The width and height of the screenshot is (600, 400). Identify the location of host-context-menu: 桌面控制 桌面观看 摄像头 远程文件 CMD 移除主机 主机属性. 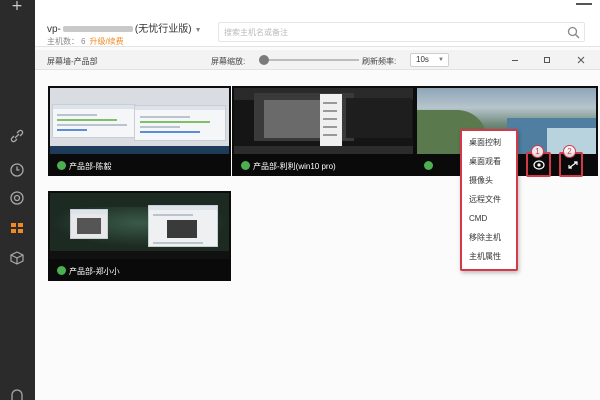
(489, 200).